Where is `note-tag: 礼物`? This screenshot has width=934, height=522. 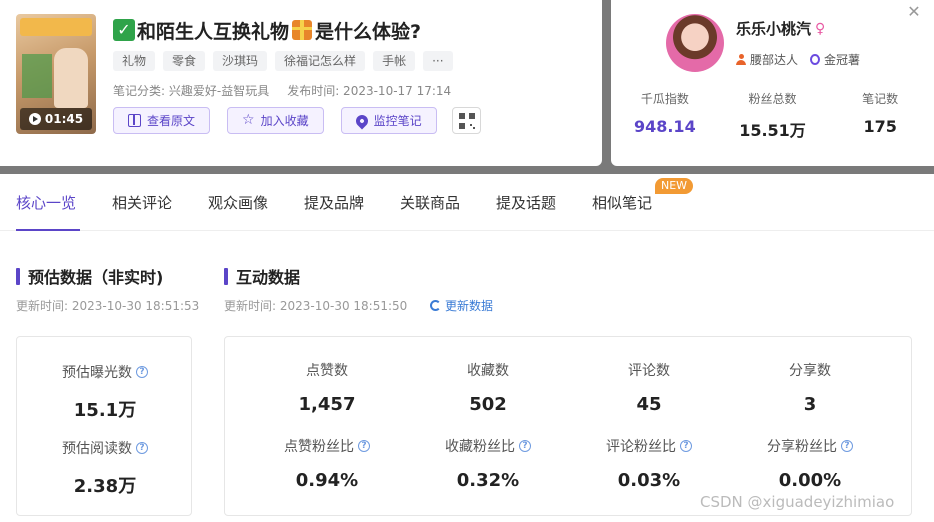 note-tag: 礼物 is located at coordinates (134, 61).